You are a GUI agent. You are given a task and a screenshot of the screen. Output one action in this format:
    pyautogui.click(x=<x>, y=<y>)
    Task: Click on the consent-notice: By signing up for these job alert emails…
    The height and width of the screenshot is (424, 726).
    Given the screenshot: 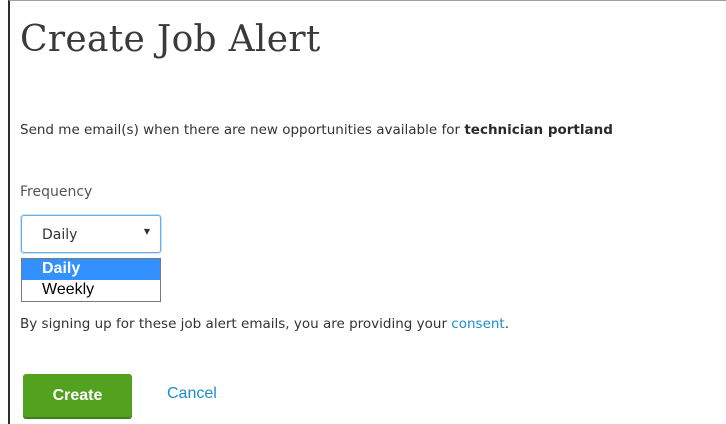 What is the action you would take?
    pyautogui.click(x=264, y=324)
    